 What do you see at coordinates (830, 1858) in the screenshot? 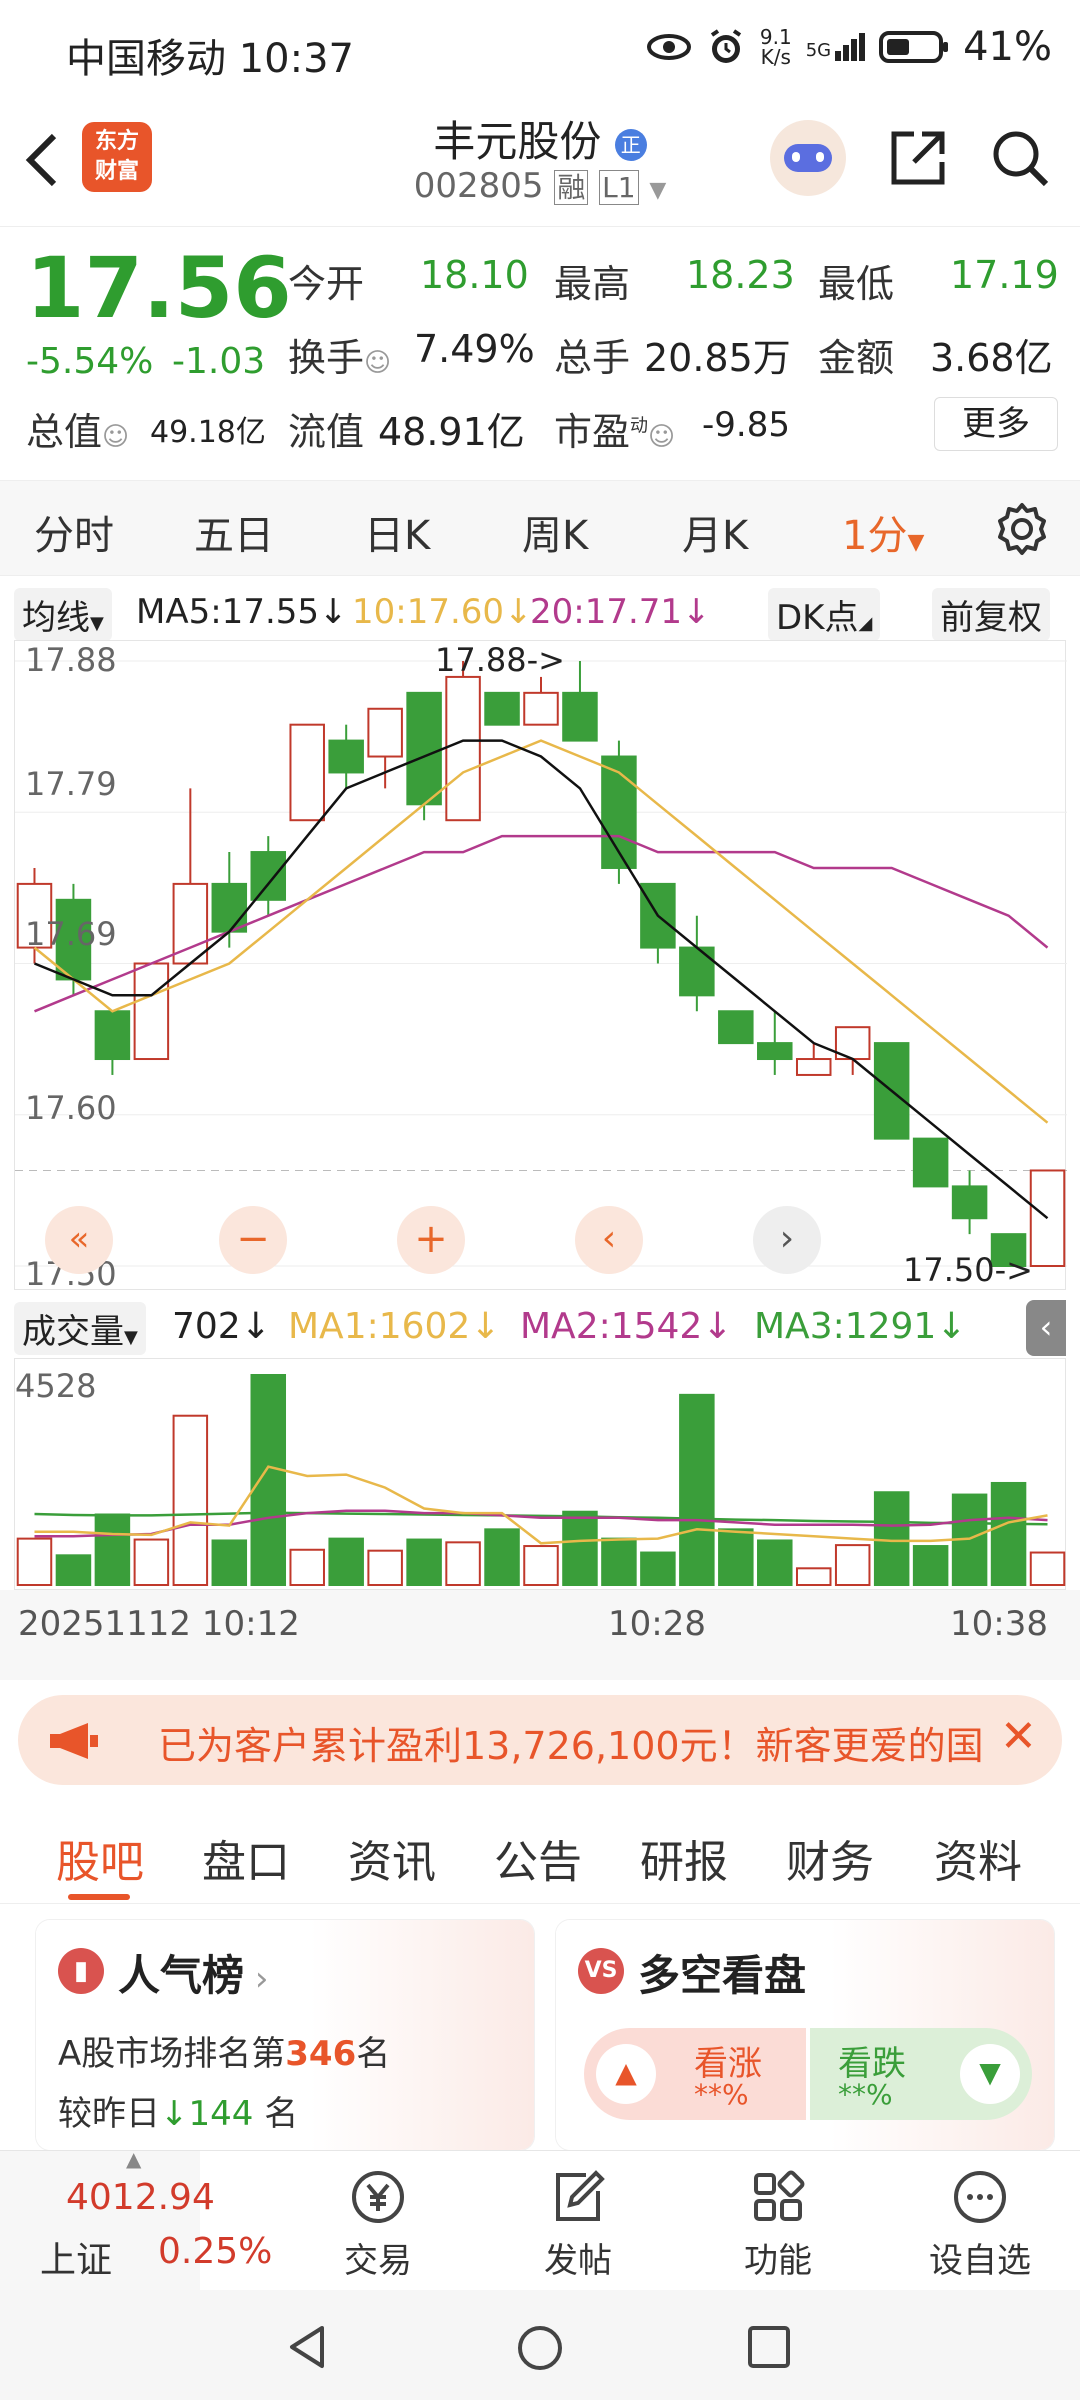
I see `tab-finance: 财务` at bounding box center [830, 1858].